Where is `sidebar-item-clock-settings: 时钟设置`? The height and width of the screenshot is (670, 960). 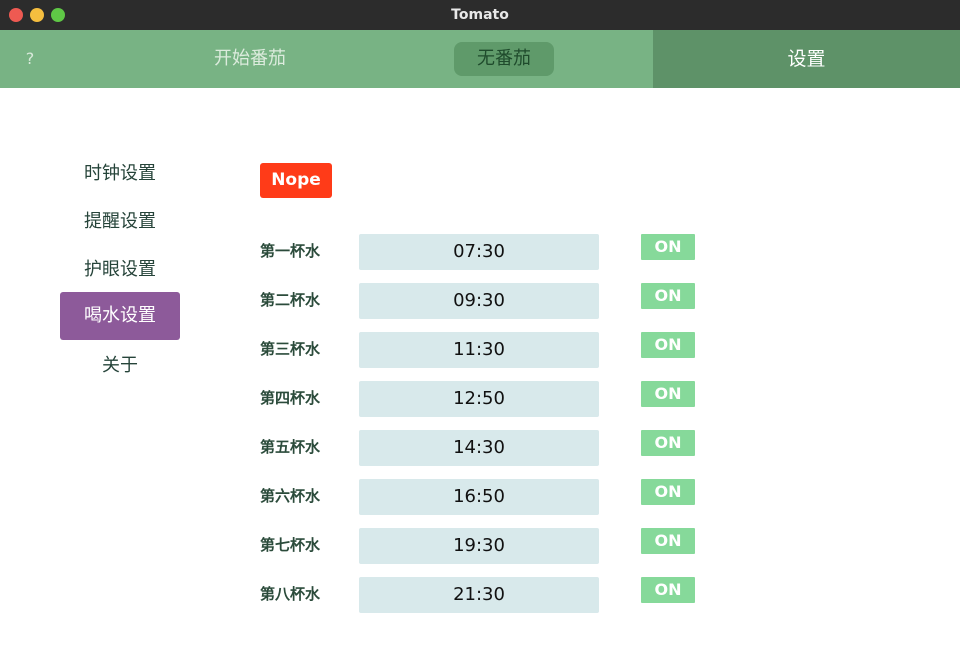 sidebar-item-clock-settings: 时钟设置 is located at coordinates (120, 174).